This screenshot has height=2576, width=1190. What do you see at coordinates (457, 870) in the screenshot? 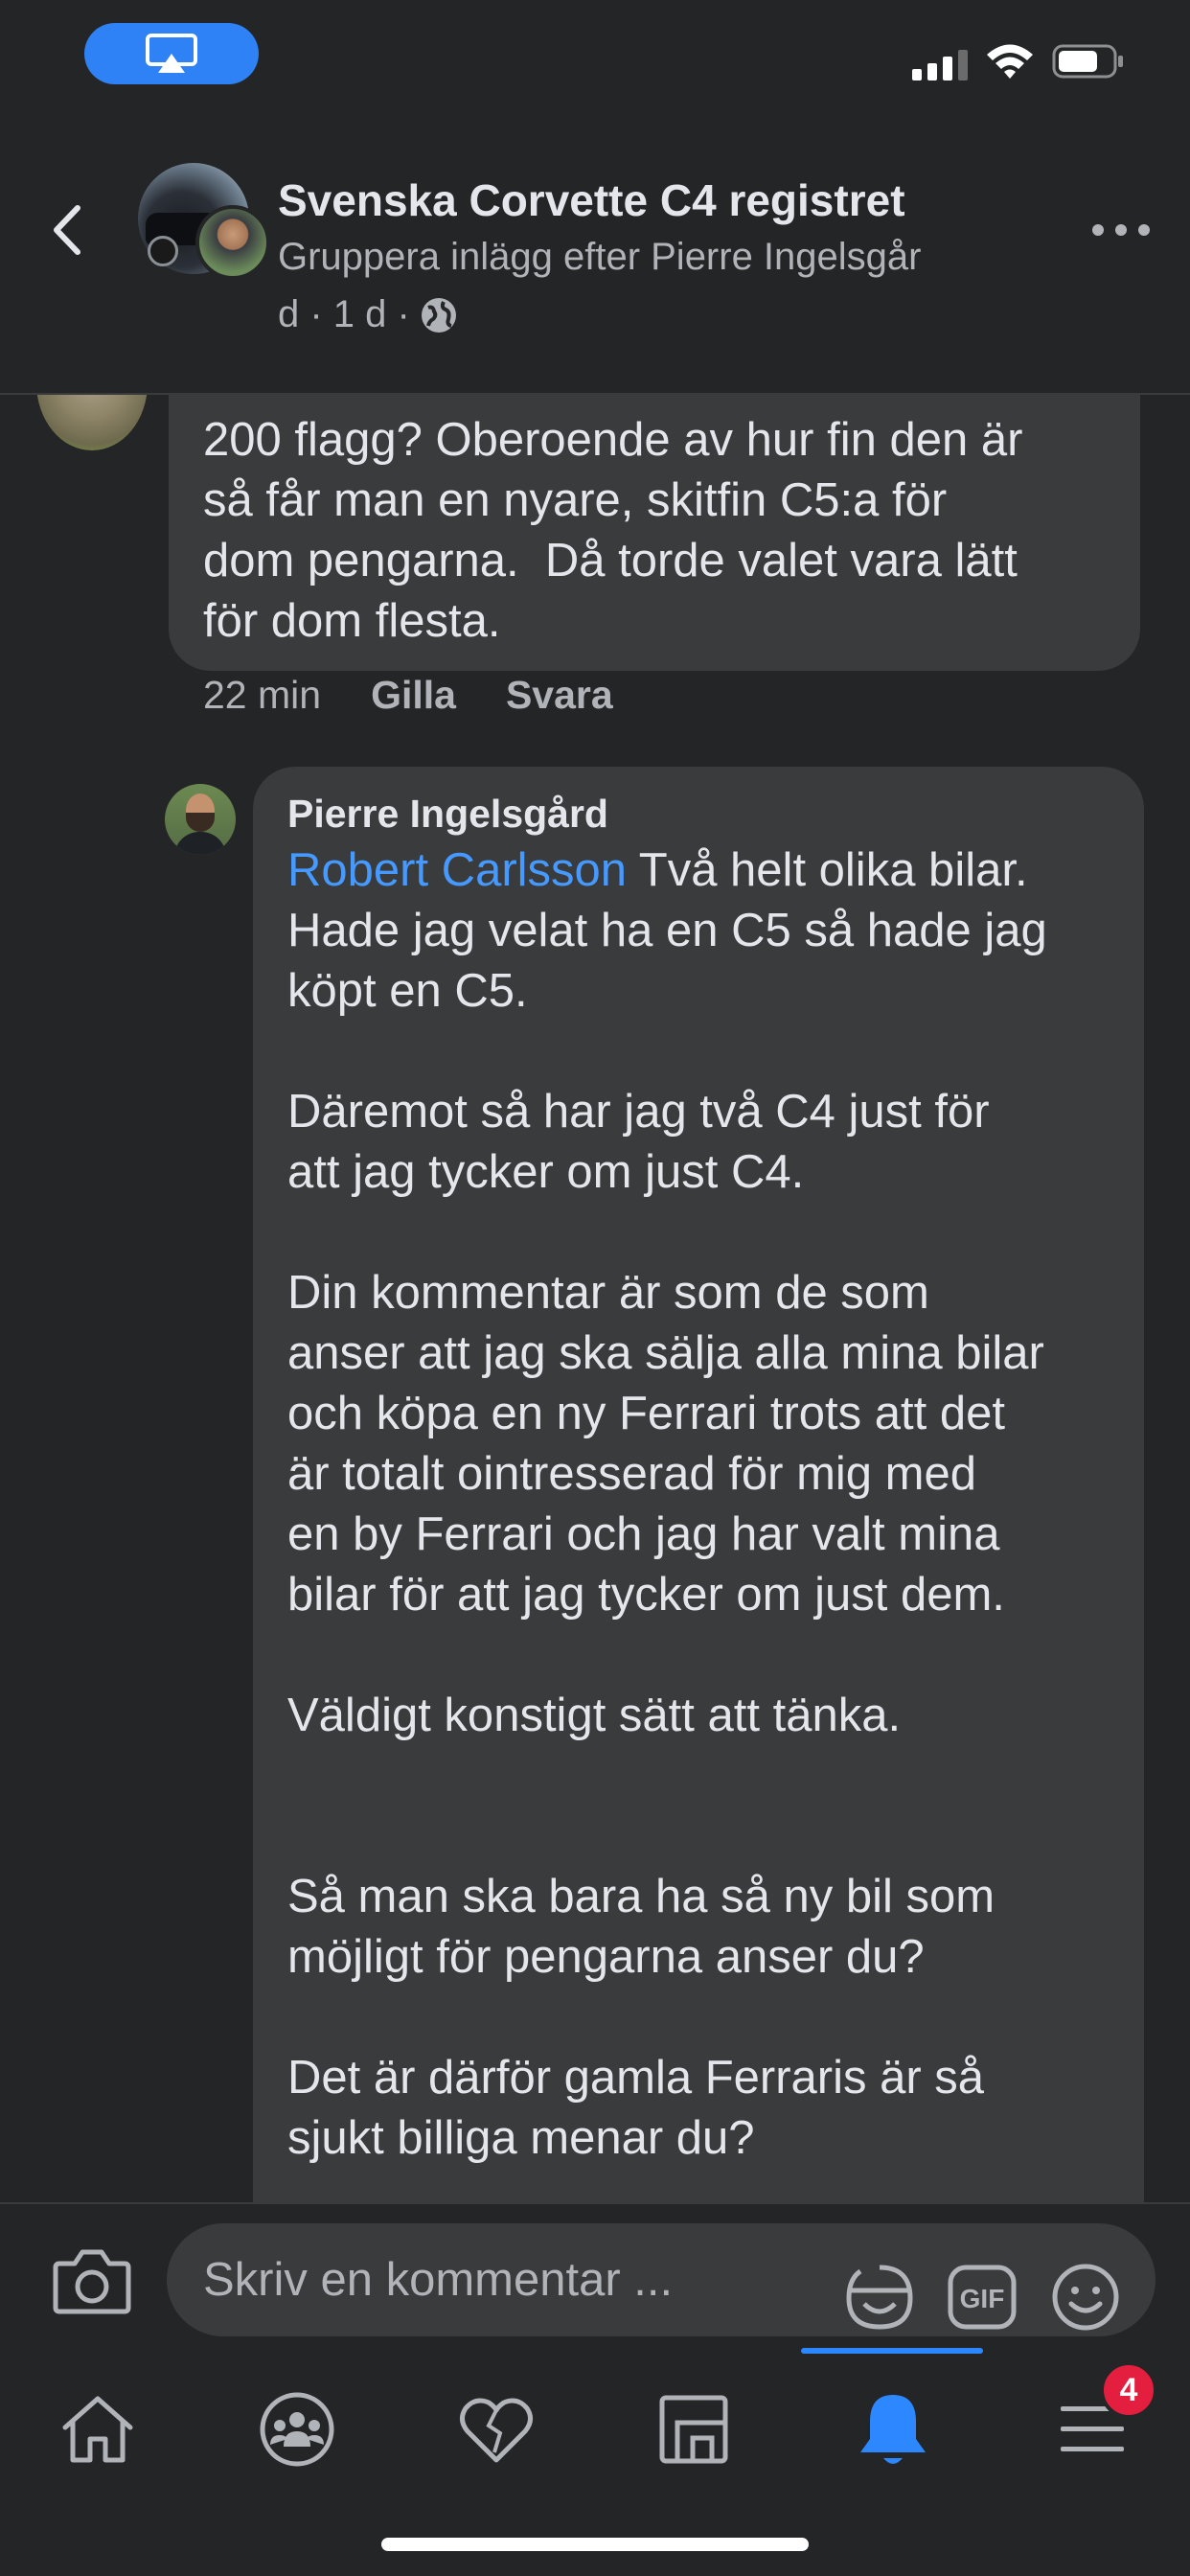
I see `mention-link: Robert Carlsson` at bounding box center [457, 870].